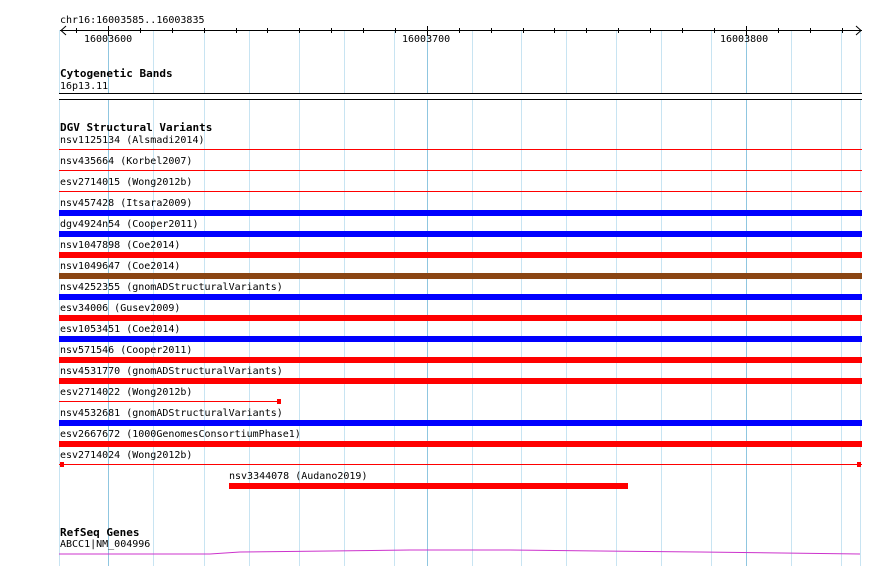 Image resolution: width=890 pixels, height=566 pixels. I want to click on cytoband-track-title: Cytogenetic Bands, so click(116, 73).